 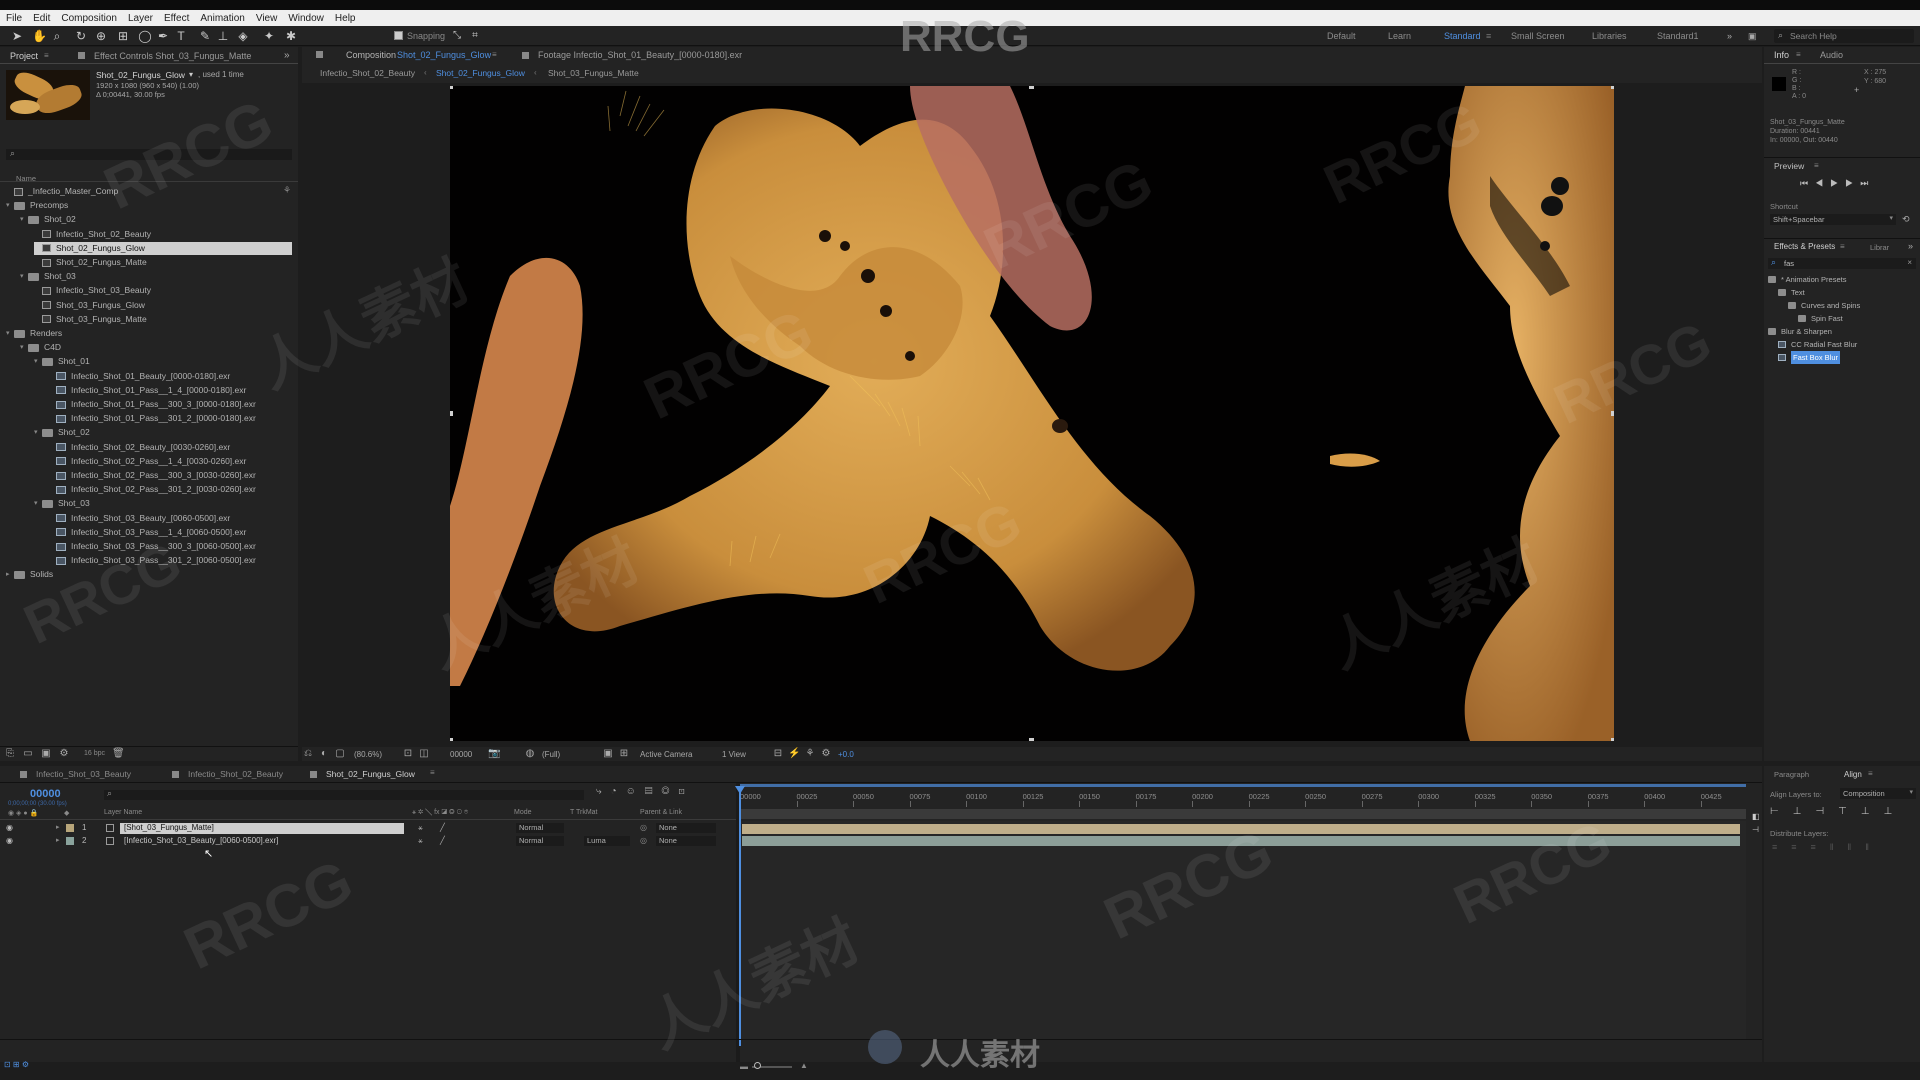 What do you see at coordinates (1857, 847) in the screenshot?
I see `distribute-hcenter-icon: ‖` at bounding box center [1857, 847].